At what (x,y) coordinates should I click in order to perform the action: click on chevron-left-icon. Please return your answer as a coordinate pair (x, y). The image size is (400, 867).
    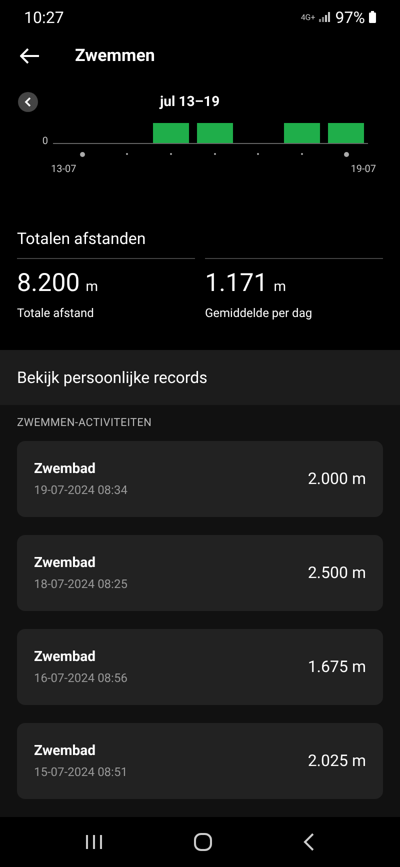
    Looking at the image, I should click on (28, 102).